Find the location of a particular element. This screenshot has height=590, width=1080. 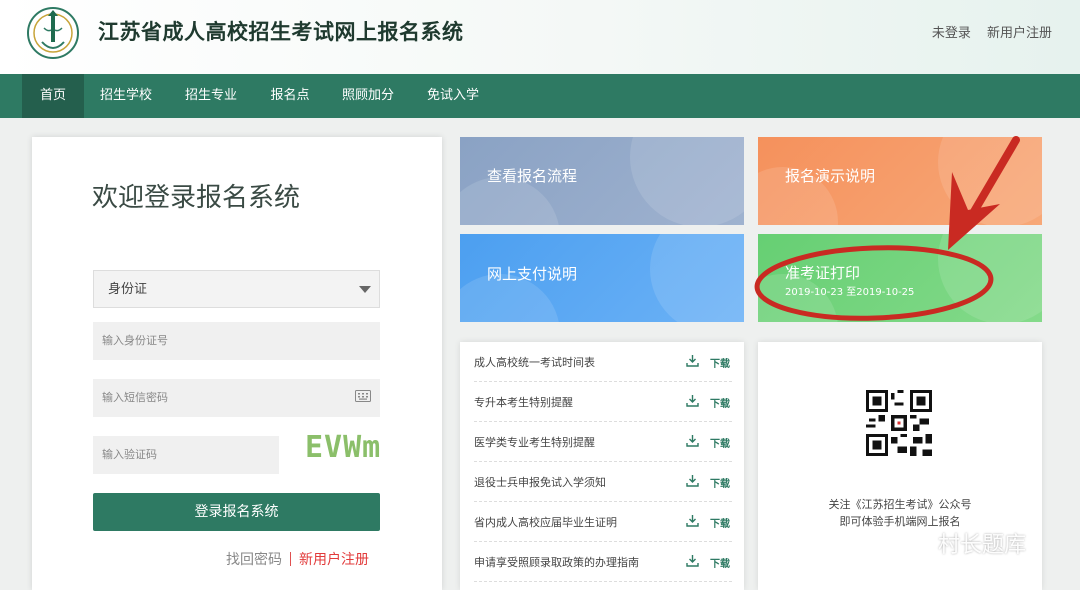

tile-registration-demo: 报名演示说明 is located at coordinates (900, 181).